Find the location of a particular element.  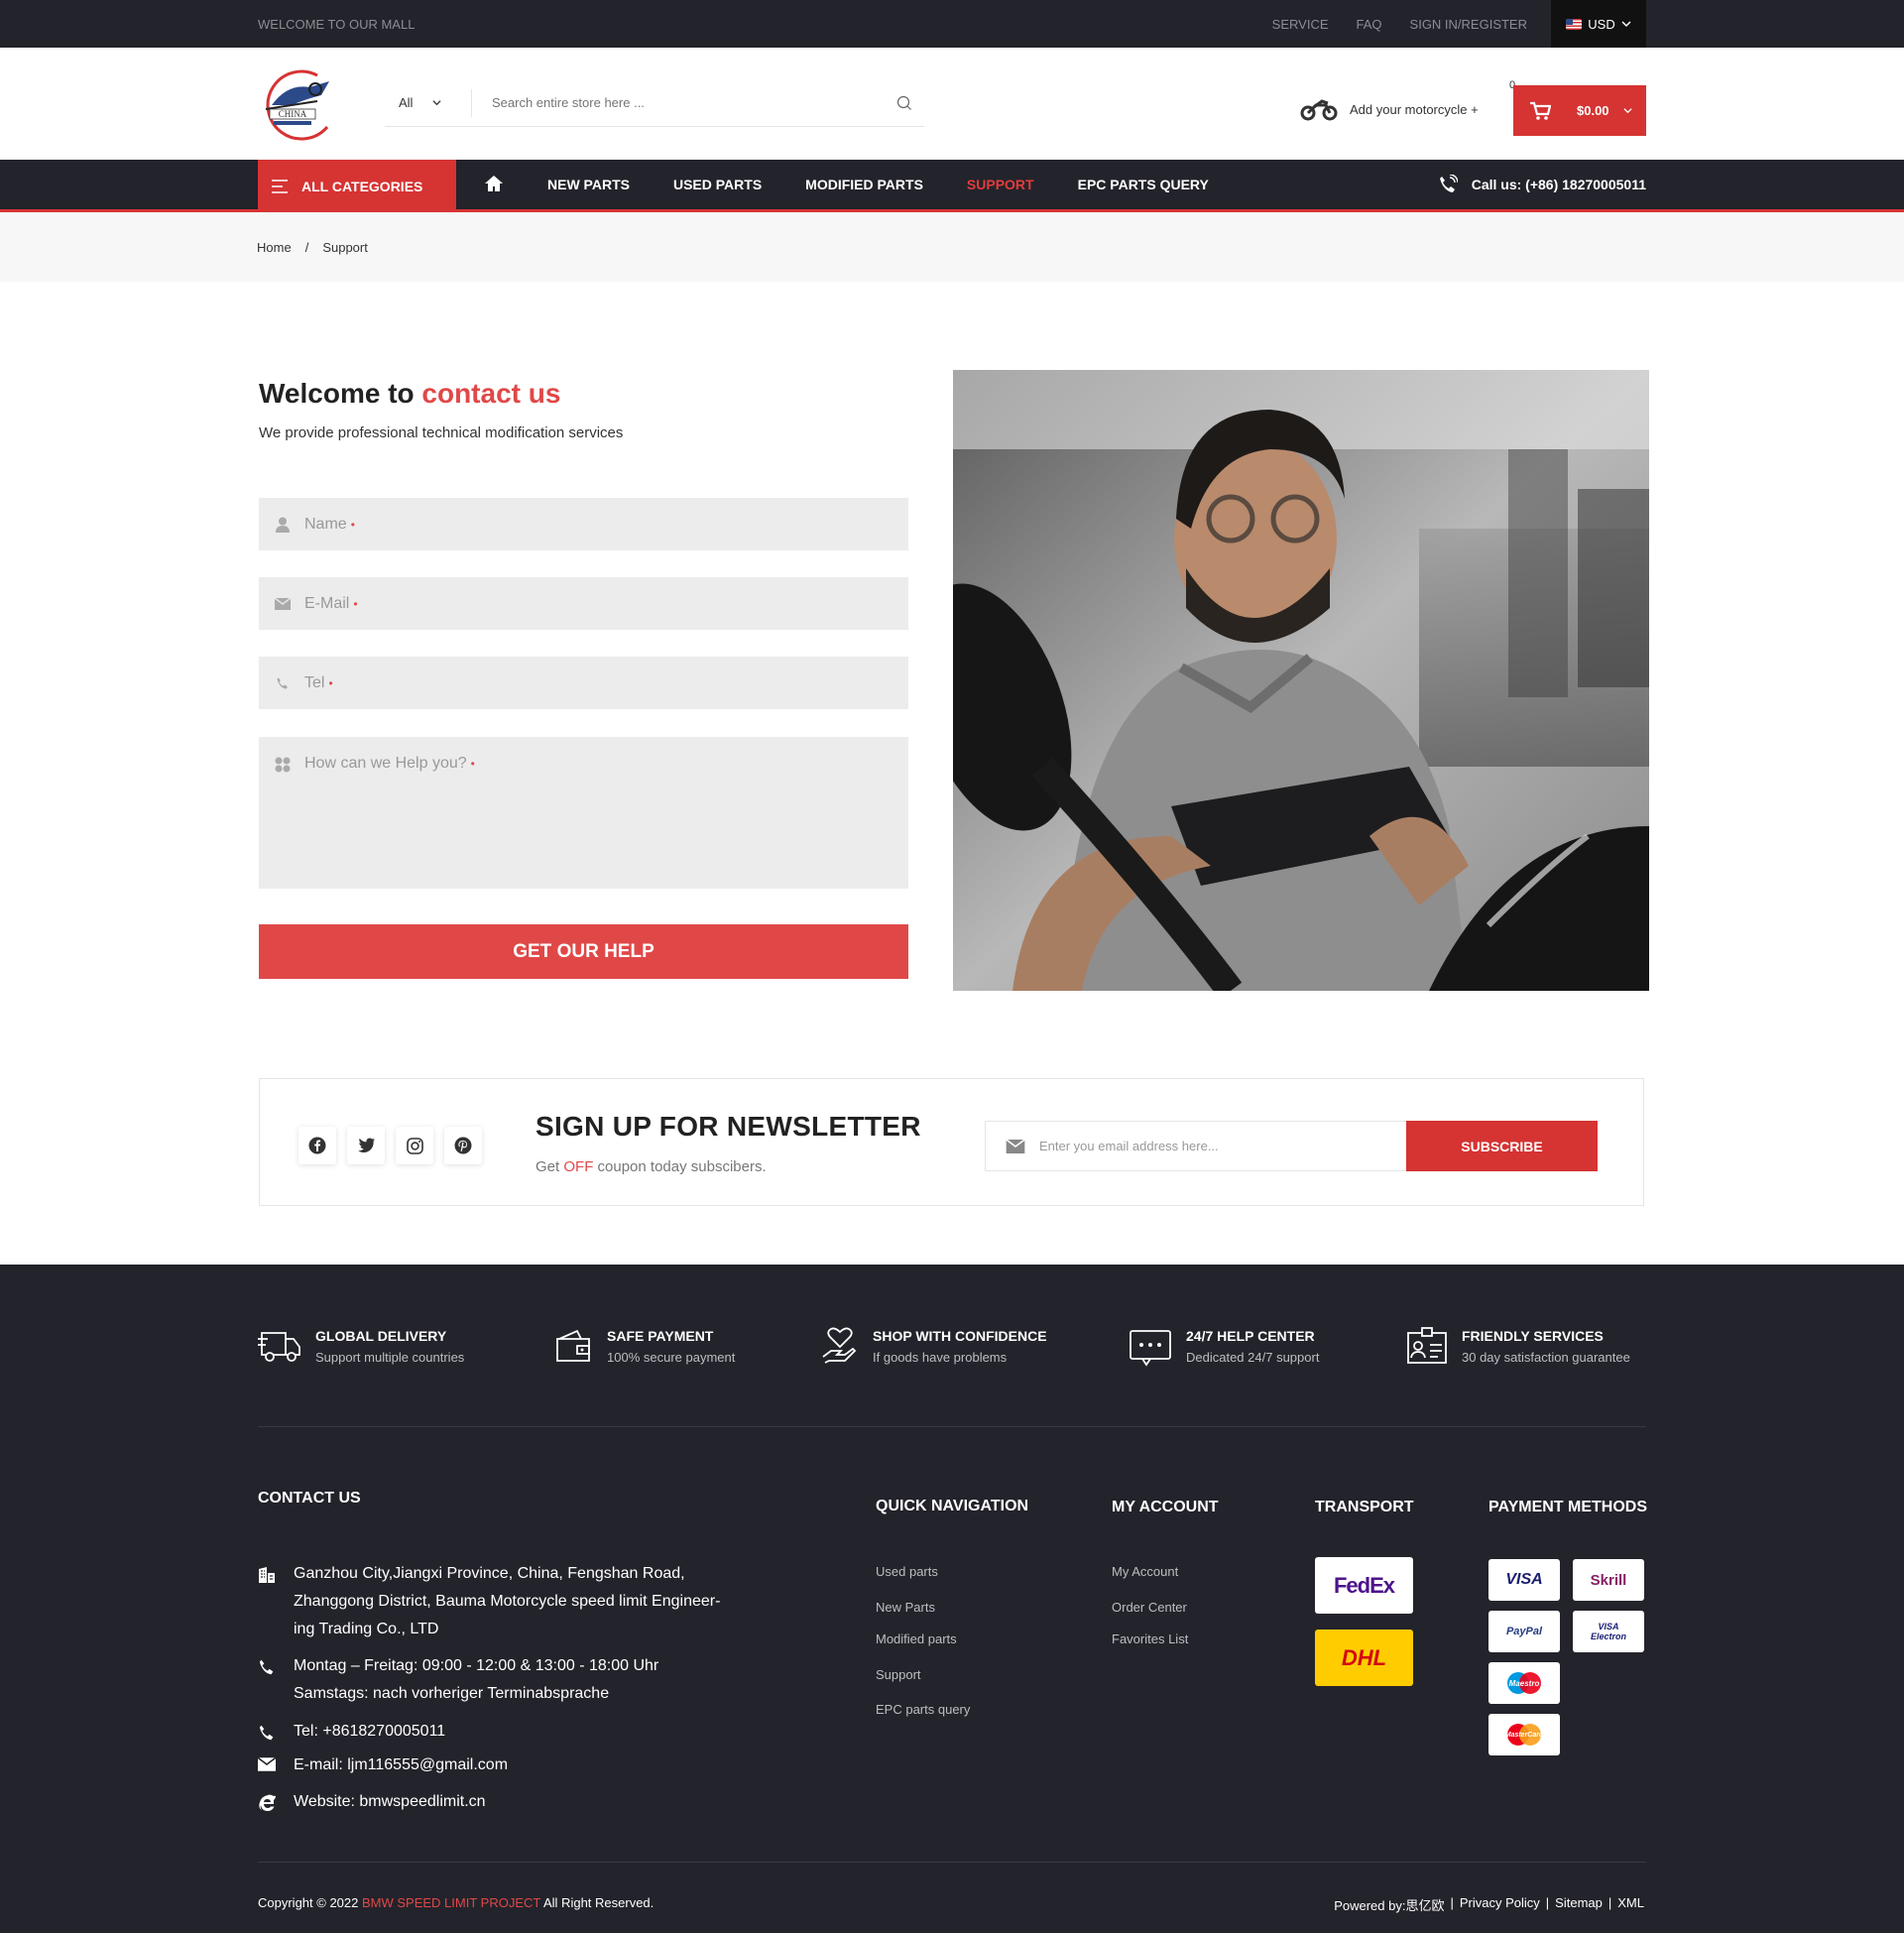

tel-line: Tel: +8618270005011 is located at coordinates (351, 1732).